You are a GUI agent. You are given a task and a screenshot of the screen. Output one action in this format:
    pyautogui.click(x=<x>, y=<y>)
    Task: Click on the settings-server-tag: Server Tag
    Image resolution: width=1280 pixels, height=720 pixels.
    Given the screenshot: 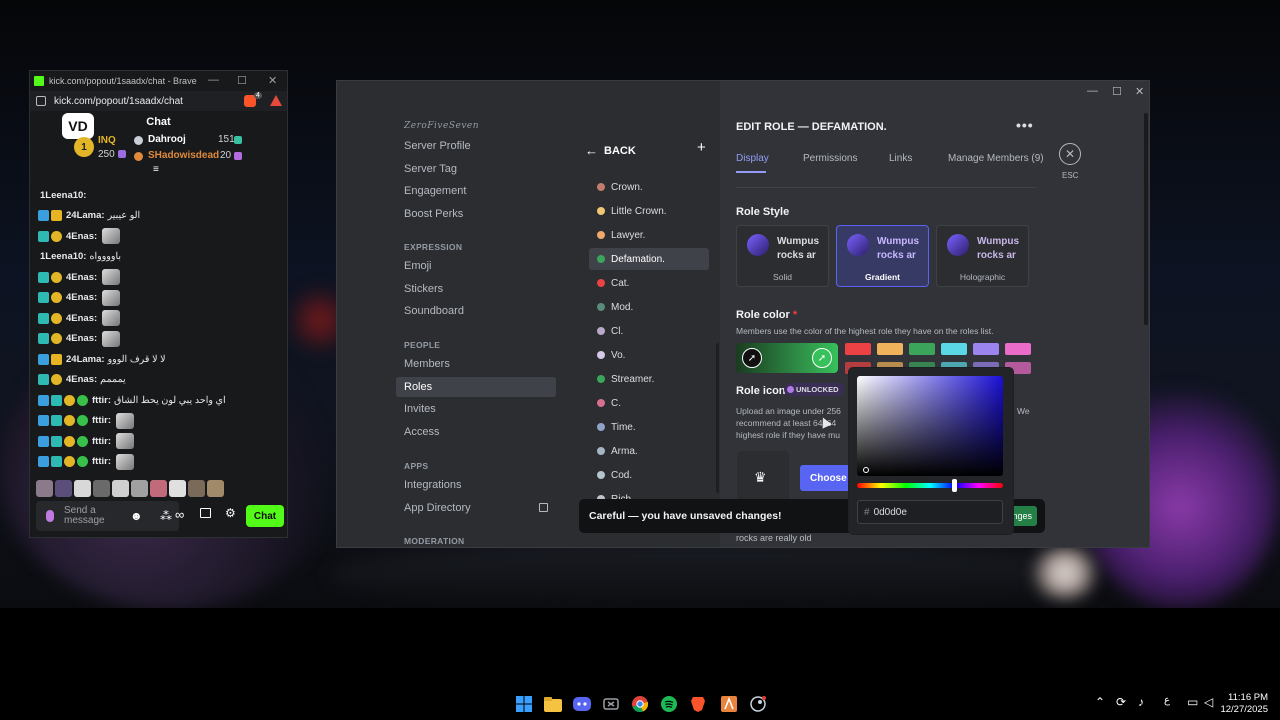 What is the action you would take?
    pyautogui.click(x=476, y=169)
    